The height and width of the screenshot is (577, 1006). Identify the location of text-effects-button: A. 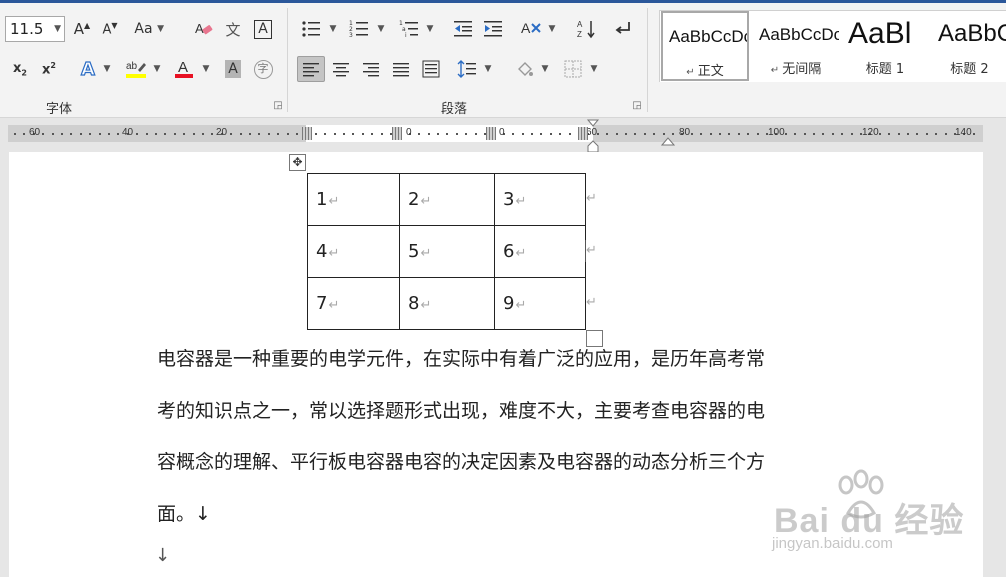
(88, 69).